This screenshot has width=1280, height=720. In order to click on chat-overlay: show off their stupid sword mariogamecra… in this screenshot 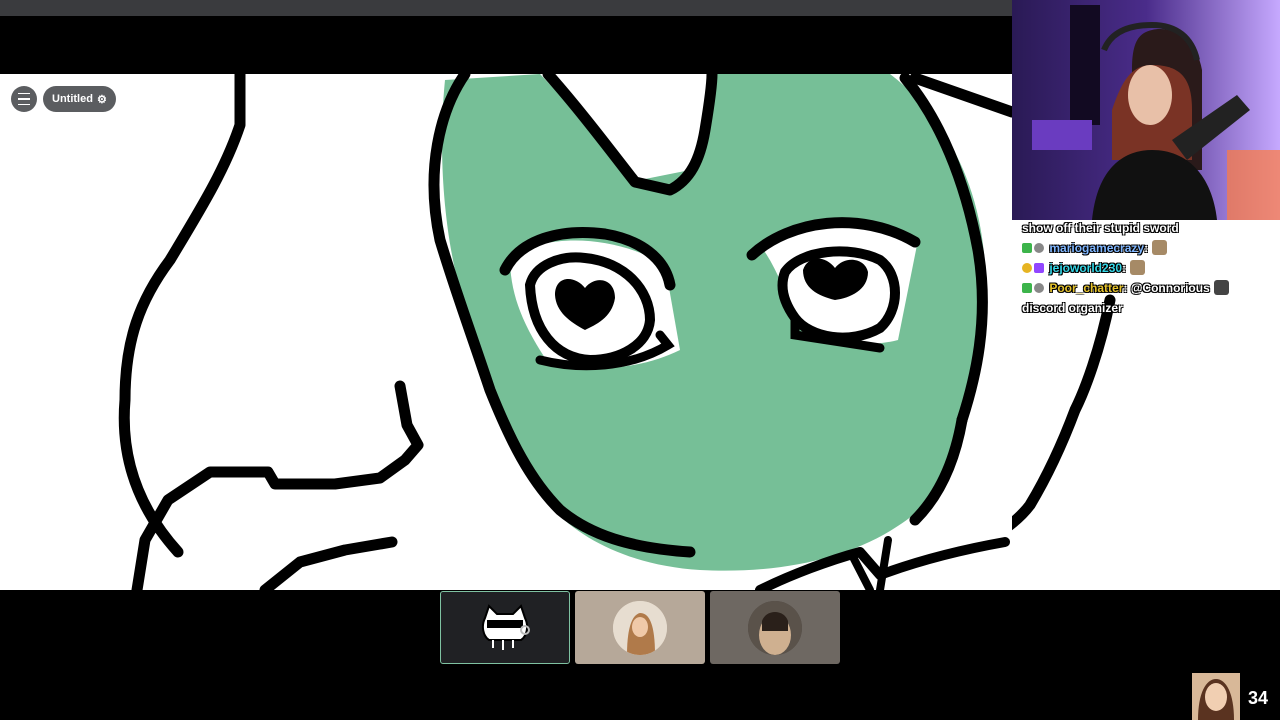, I will do `click(1147, 268)`.